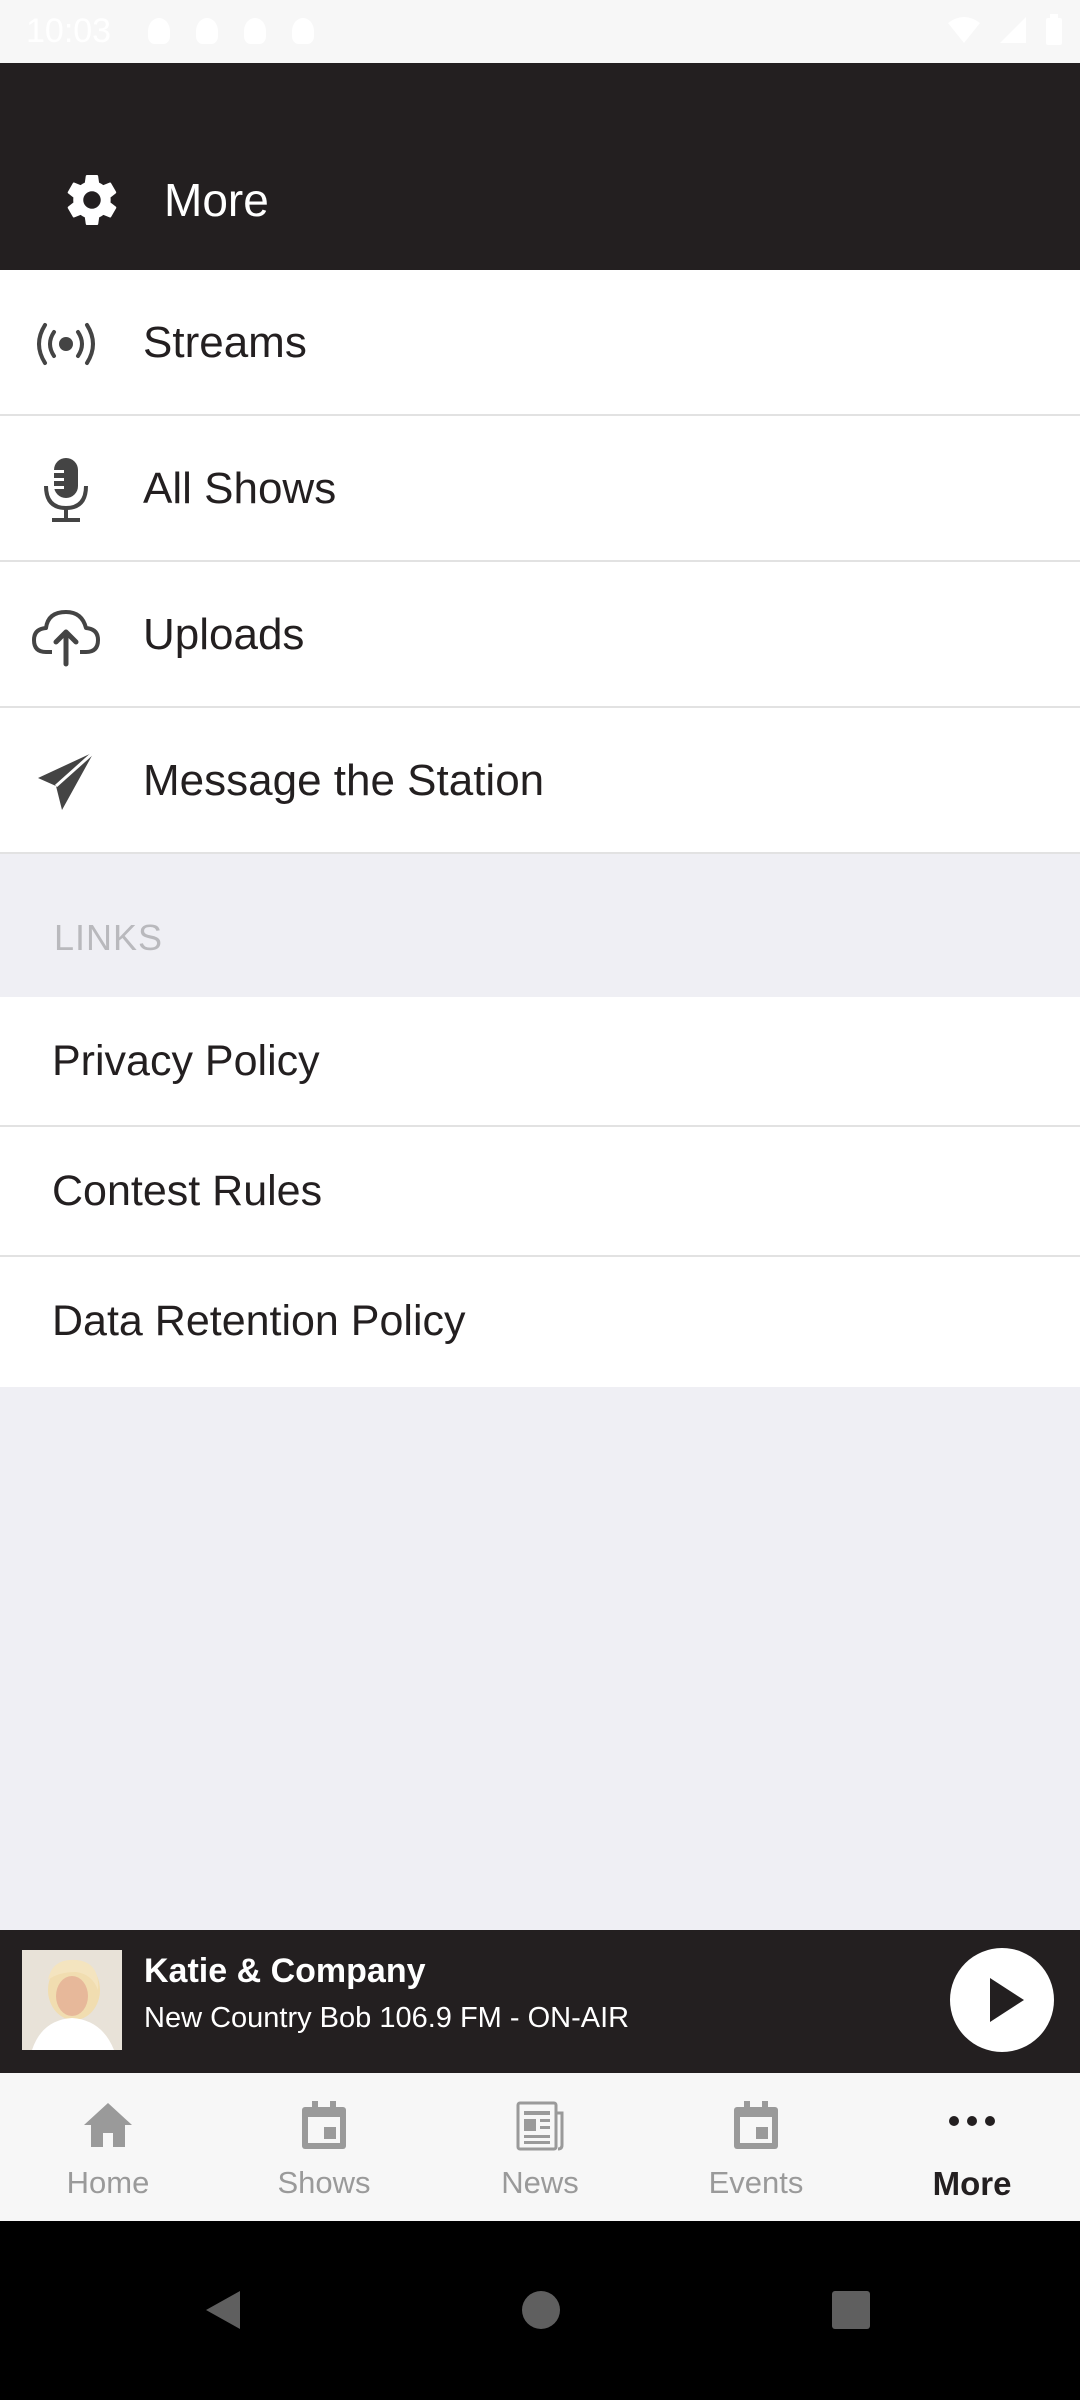  What do you see at coordinates (540, 1192) in the screenshot?
I see `link-contest-rules: Contest Rules` at bounding box center [540, 1192].